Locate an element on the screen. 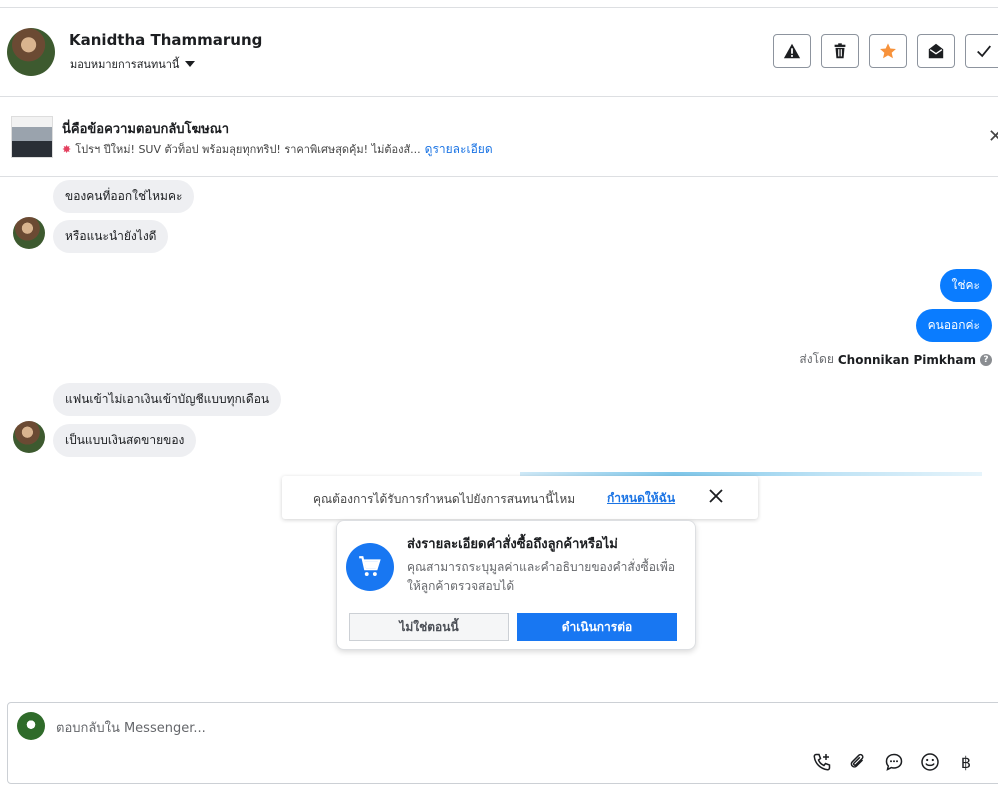 The width and height of the screenshot is (998, 797). continue-button: ดำเนินการต่อ is located at coordinates (597, 627).